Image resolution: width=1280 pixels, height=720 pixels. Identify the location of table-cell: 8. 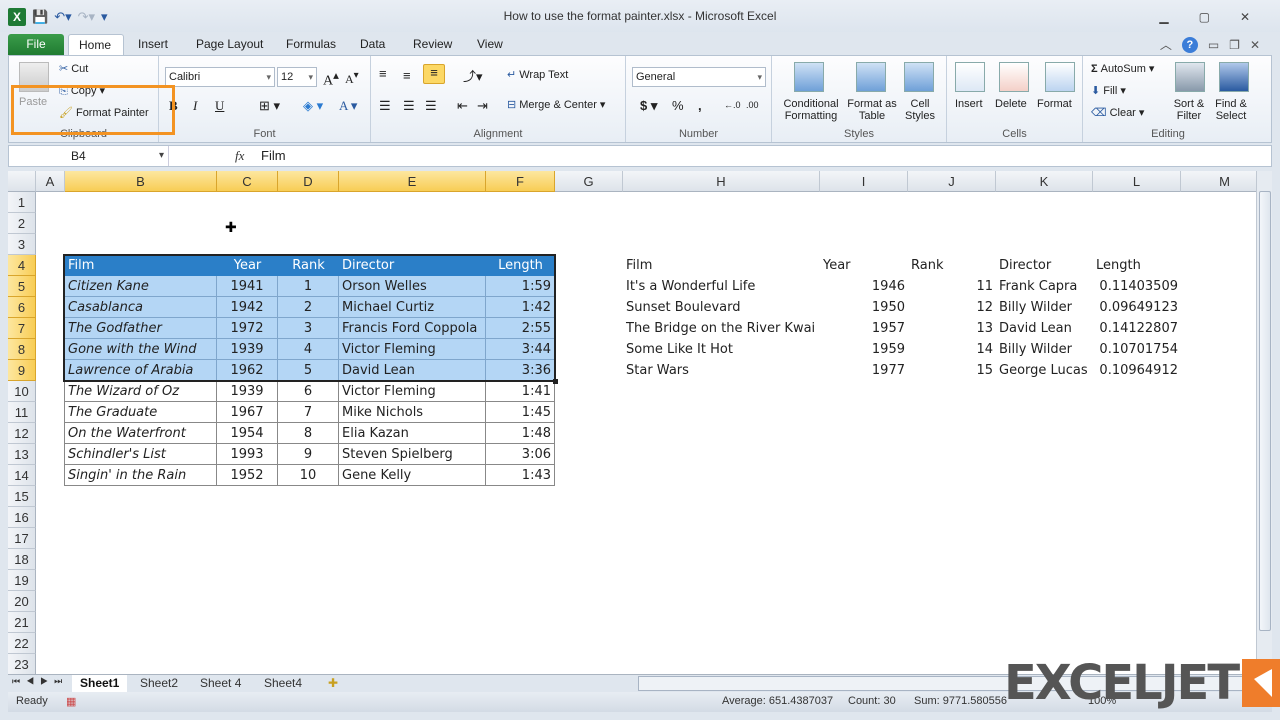
(308, 433).